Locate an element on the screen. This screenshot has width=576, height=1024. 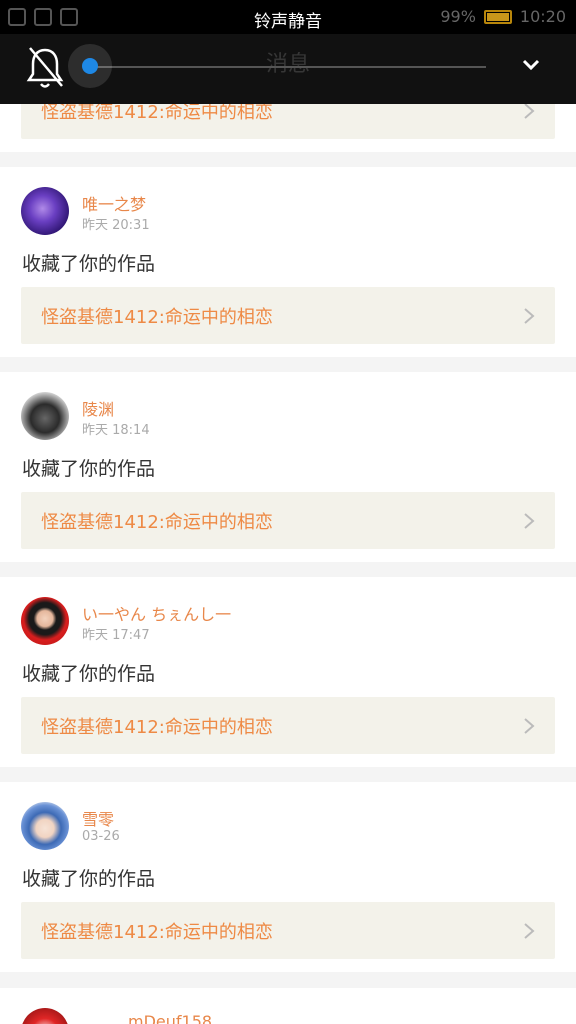
battery-icon is located at coordinates (497, 16).